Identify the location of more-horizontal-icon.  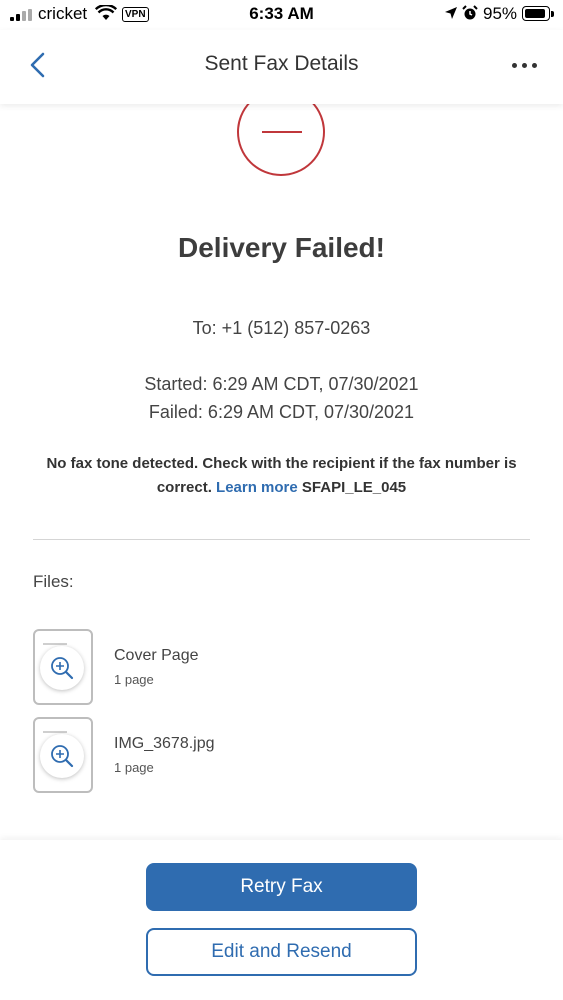
(514, 65).